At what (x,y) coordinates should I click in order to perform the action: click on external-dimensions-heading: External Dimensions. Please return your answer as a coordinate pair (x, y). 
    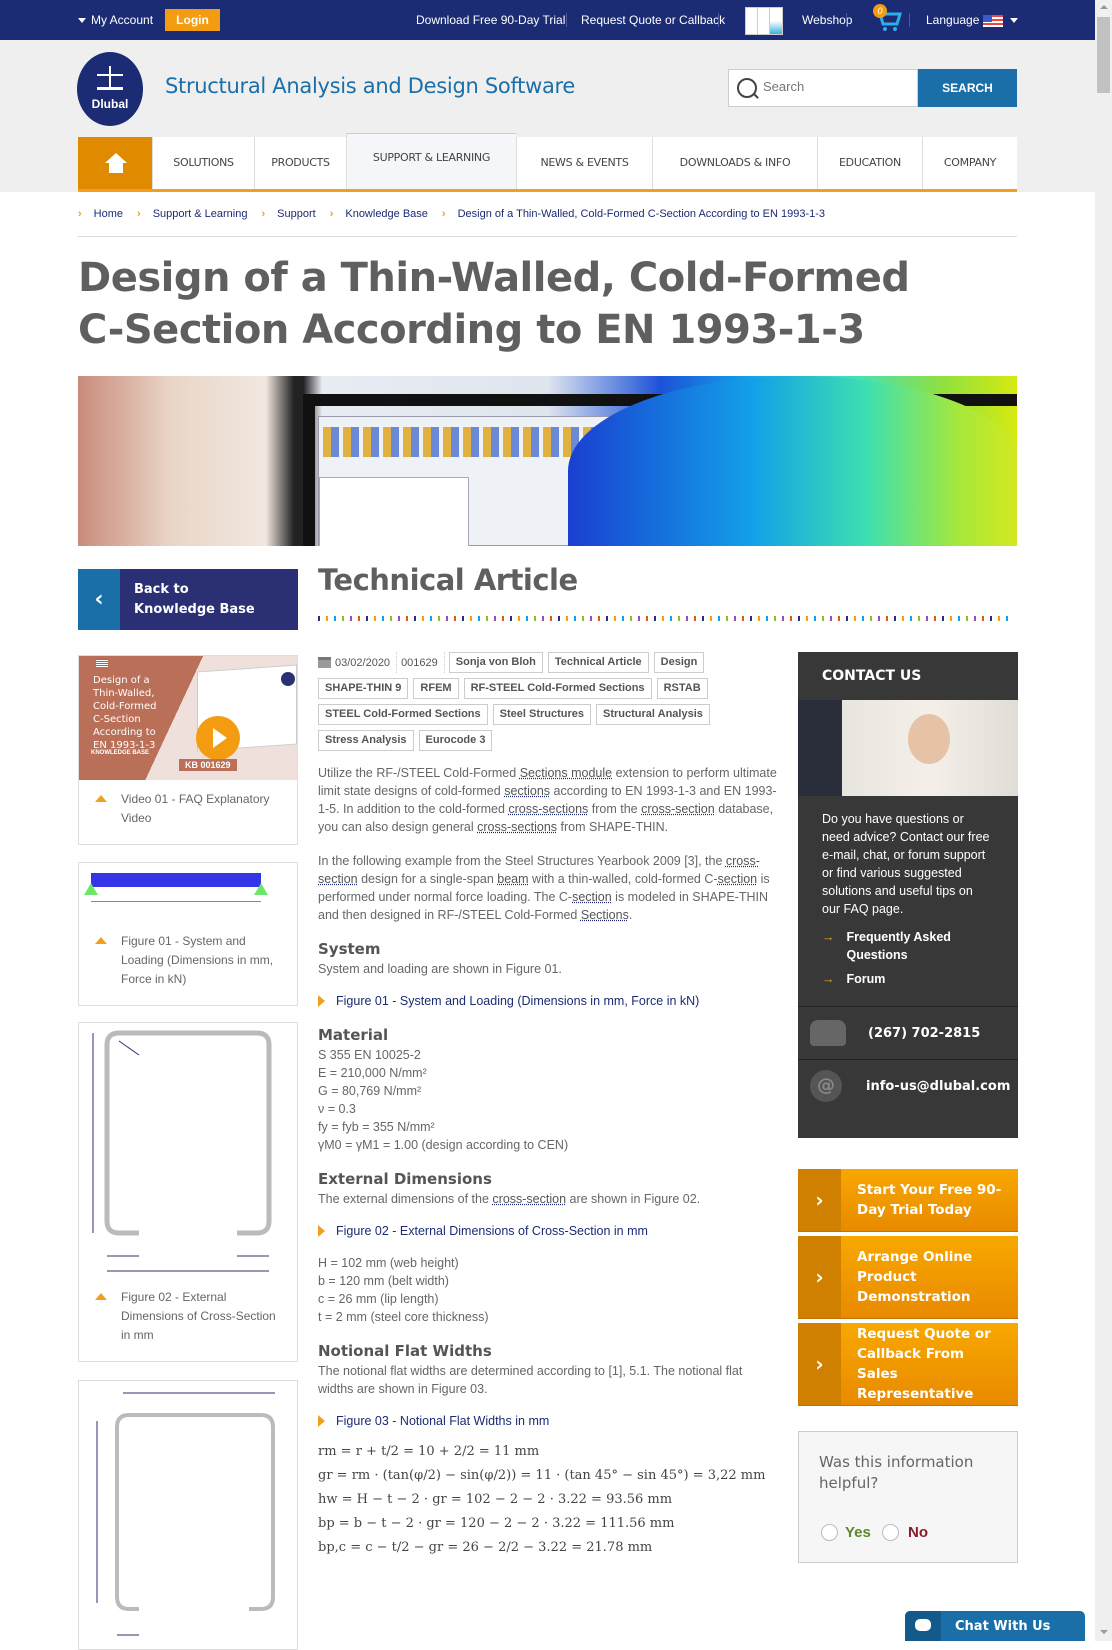
    Looking at the image, I should click on (405, 1179).